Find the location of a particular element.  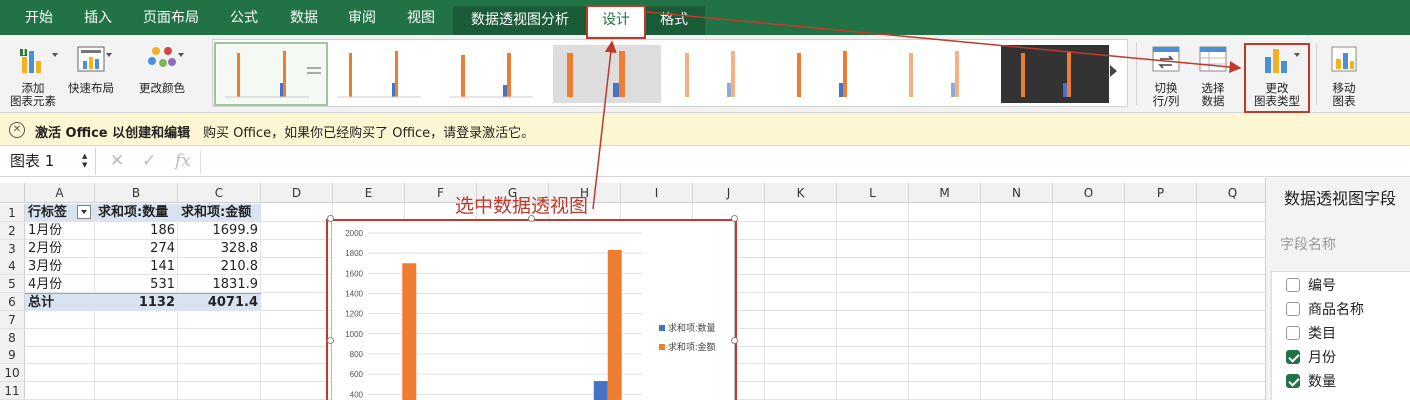

column-header: A is located at coordinates (60, 193).